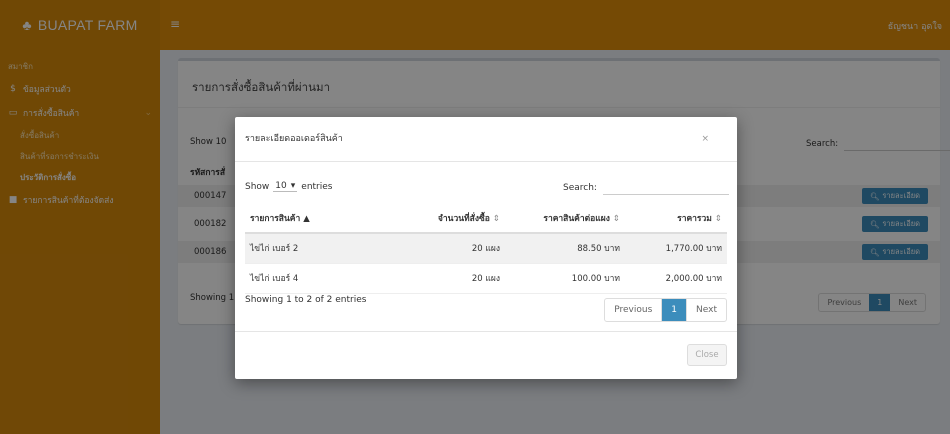 The width and height of the screenshot is (950, 434). Describe the element at coordinates (294, 139) in the screenshot. I see `modal-title: รายละเอียดออเดอร์สินค้า` at that location.